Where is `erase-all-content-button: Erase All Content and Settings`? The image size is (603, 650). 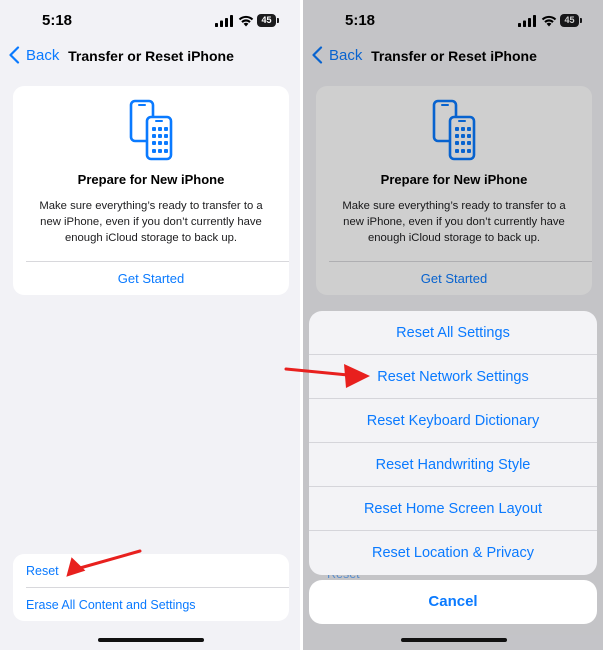 erase-all-content-button: Erase All Content and Settings is located at coordinates (111, 605).